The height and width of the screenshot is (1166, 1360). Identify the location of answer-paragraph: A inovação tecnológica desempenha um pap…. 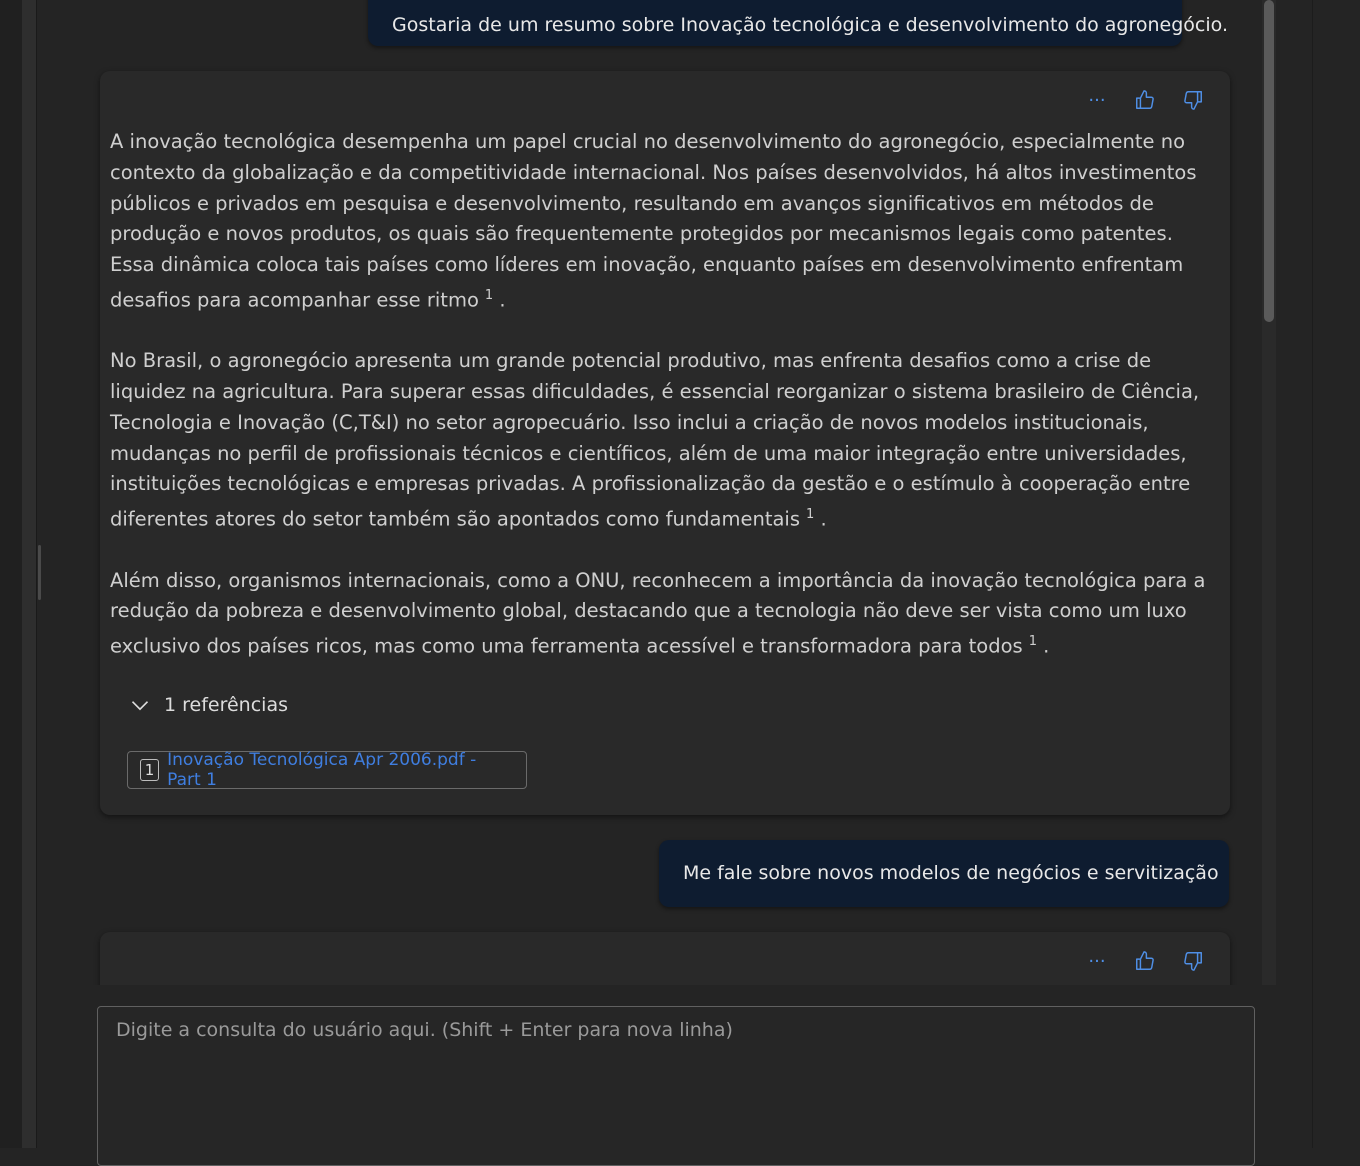
(653, 221).